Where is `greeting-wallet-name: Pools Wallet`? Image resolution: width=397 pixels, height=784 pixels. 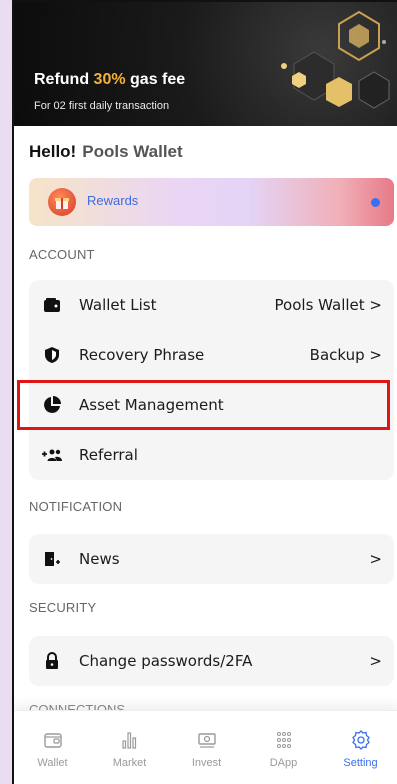 greeting-wallet-name: Pools Wallet is located at coordinates (132, 151).